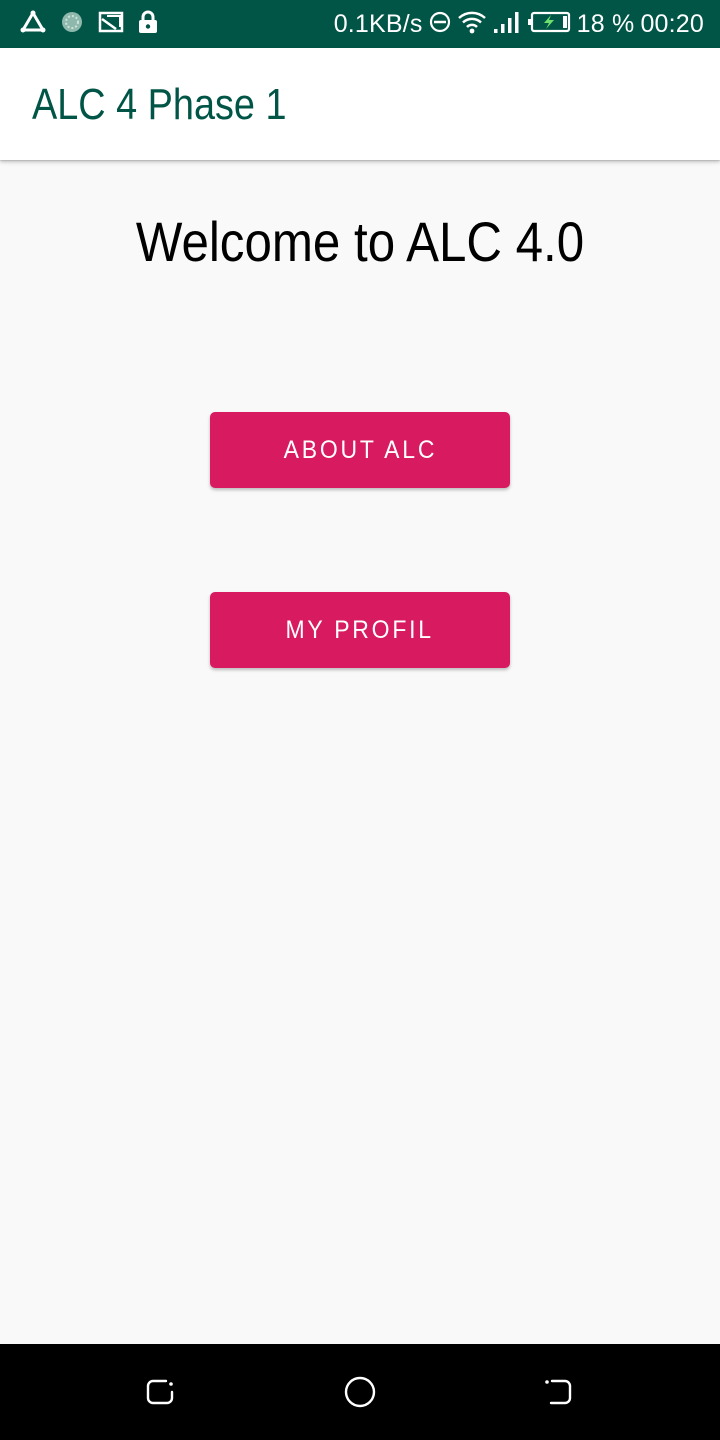 Image resolution: width=720 pixels, height=1440 pixels. I want to click on cast-icon, so click(111, 24).